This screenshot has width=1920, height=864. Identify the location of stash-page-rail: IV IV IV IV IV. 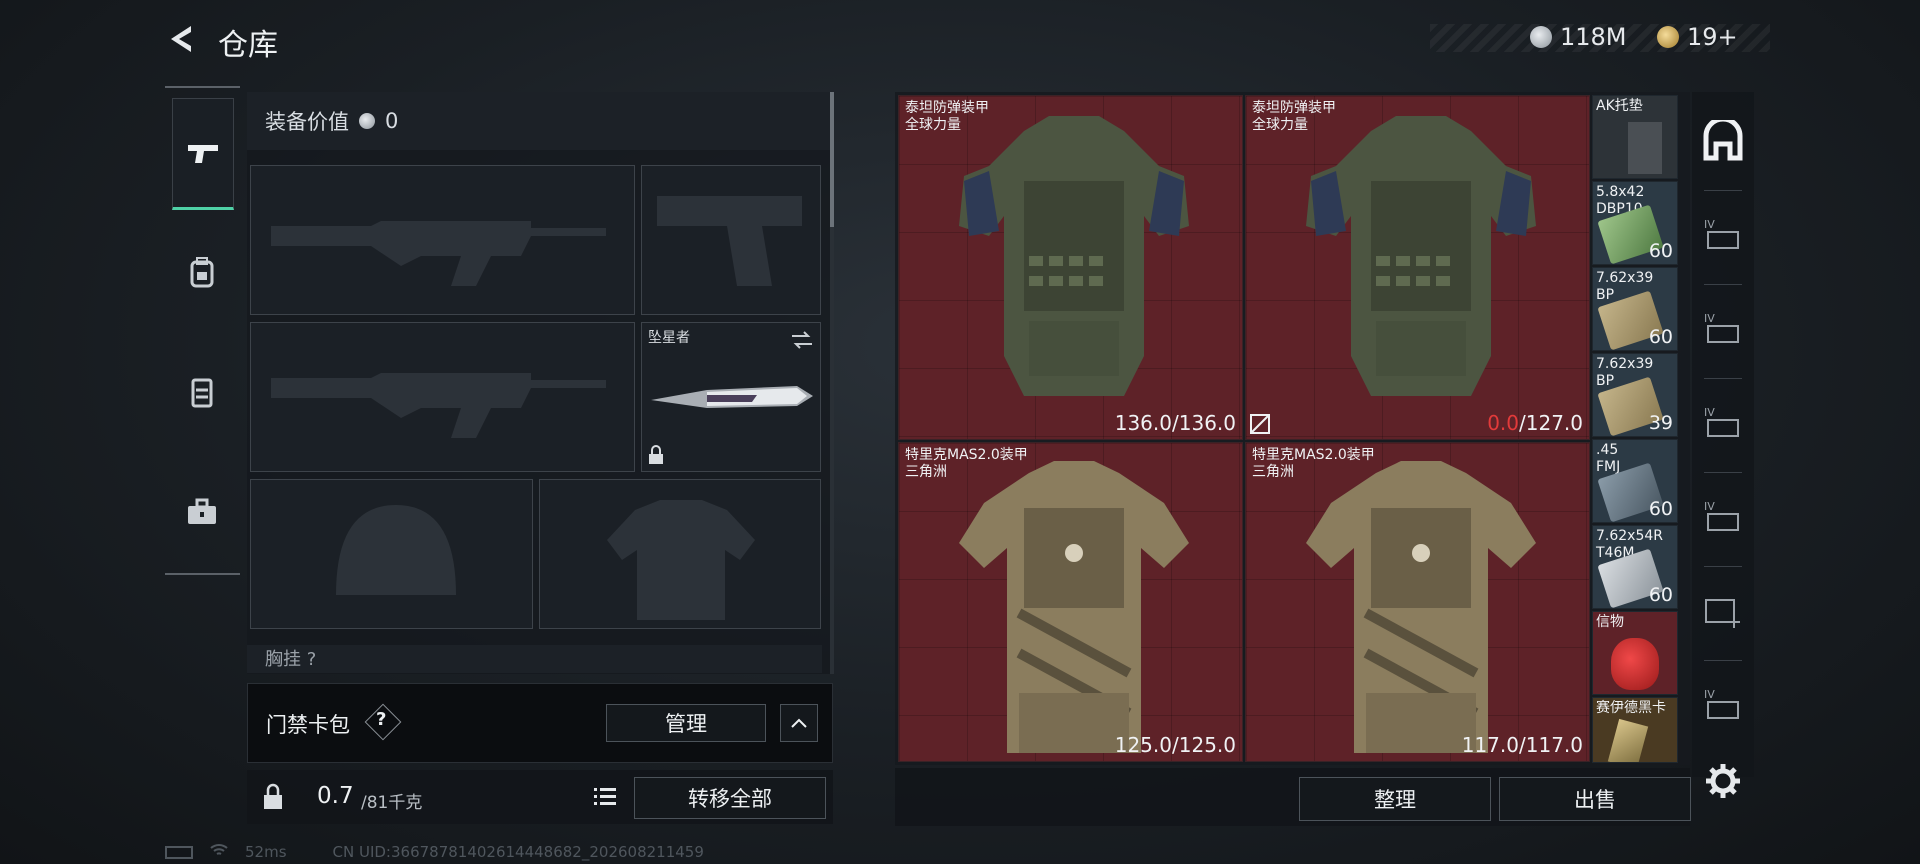
(1723, 434).